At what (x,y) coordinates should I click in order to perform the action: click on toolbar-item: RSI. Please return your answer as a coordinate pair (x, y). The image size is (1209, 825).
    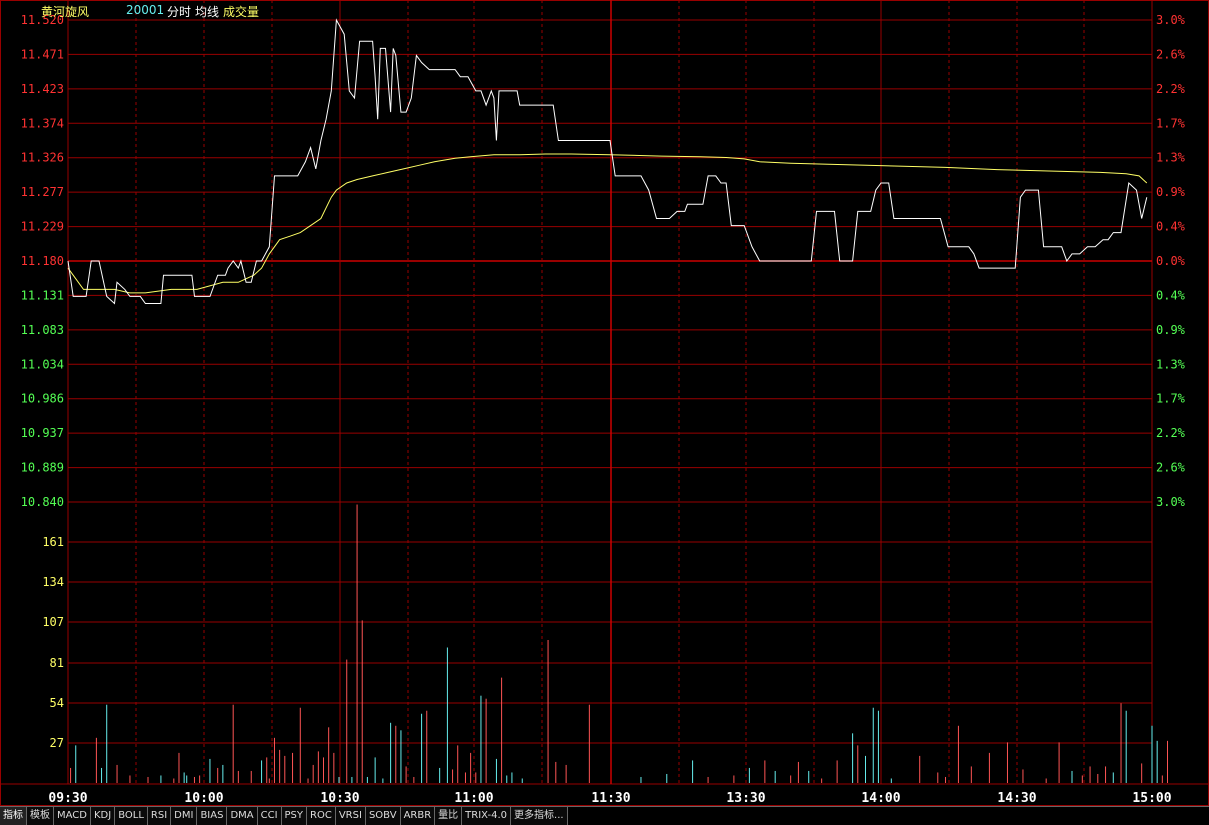
    Looking at the image, I should click on (159, 816).